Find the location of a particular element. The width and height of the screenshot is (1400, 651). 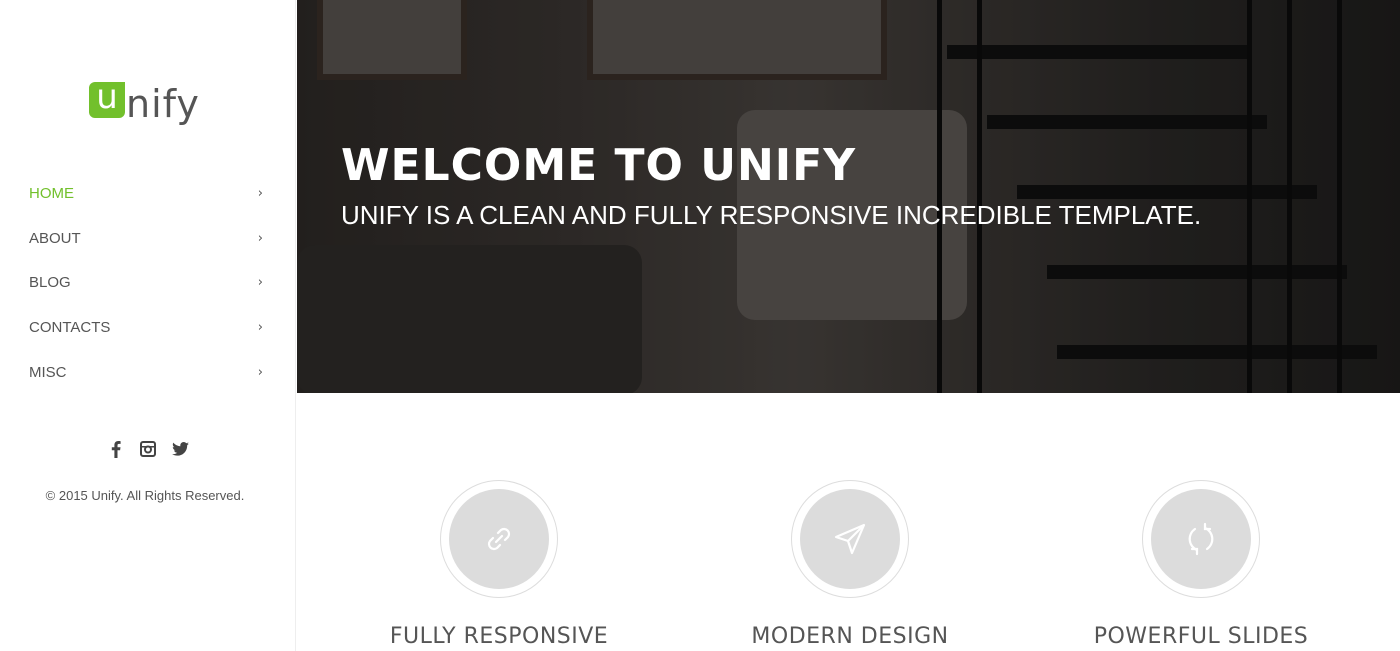

feature-modern-design: MODERN DESIGN is located at coordinates (850, 564).